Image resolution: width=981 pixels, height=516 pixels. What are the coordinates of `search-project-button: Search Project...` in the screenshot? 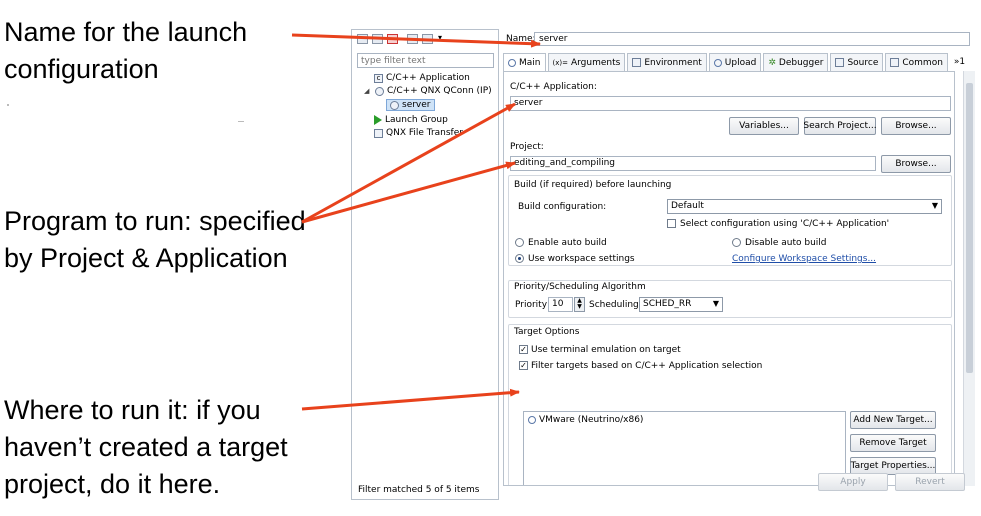 It's located at (840, 126).